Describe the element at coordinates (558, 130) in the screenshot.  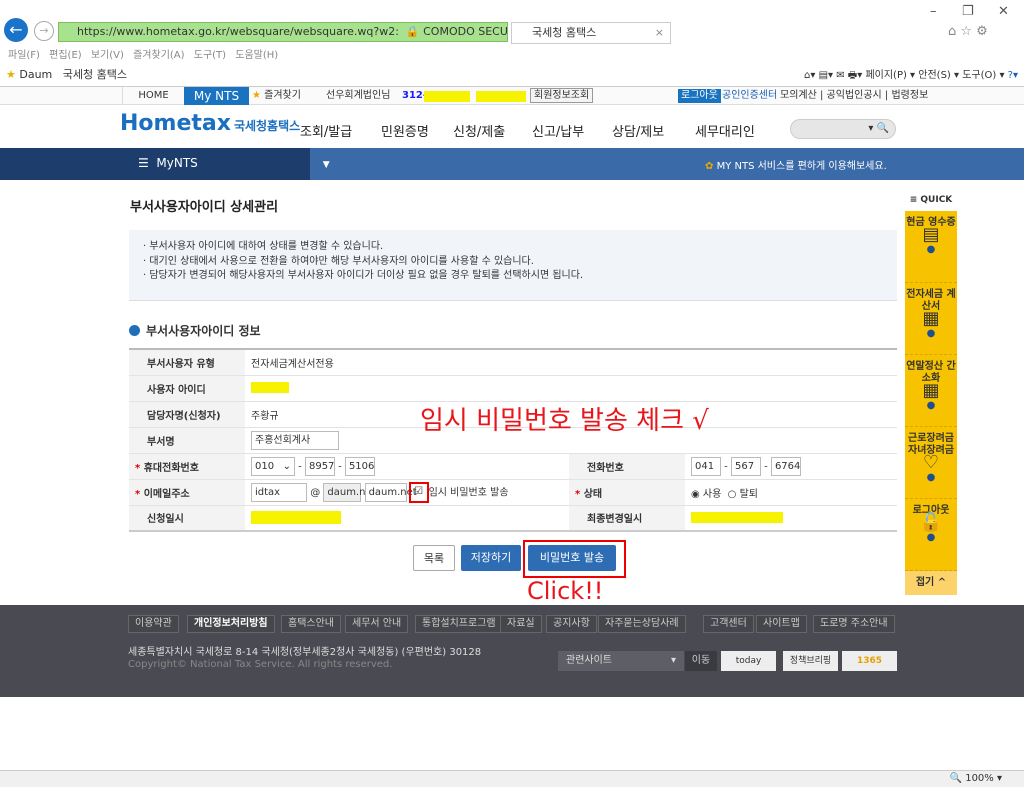
I see `nav-report: 신고/납부` at that location.